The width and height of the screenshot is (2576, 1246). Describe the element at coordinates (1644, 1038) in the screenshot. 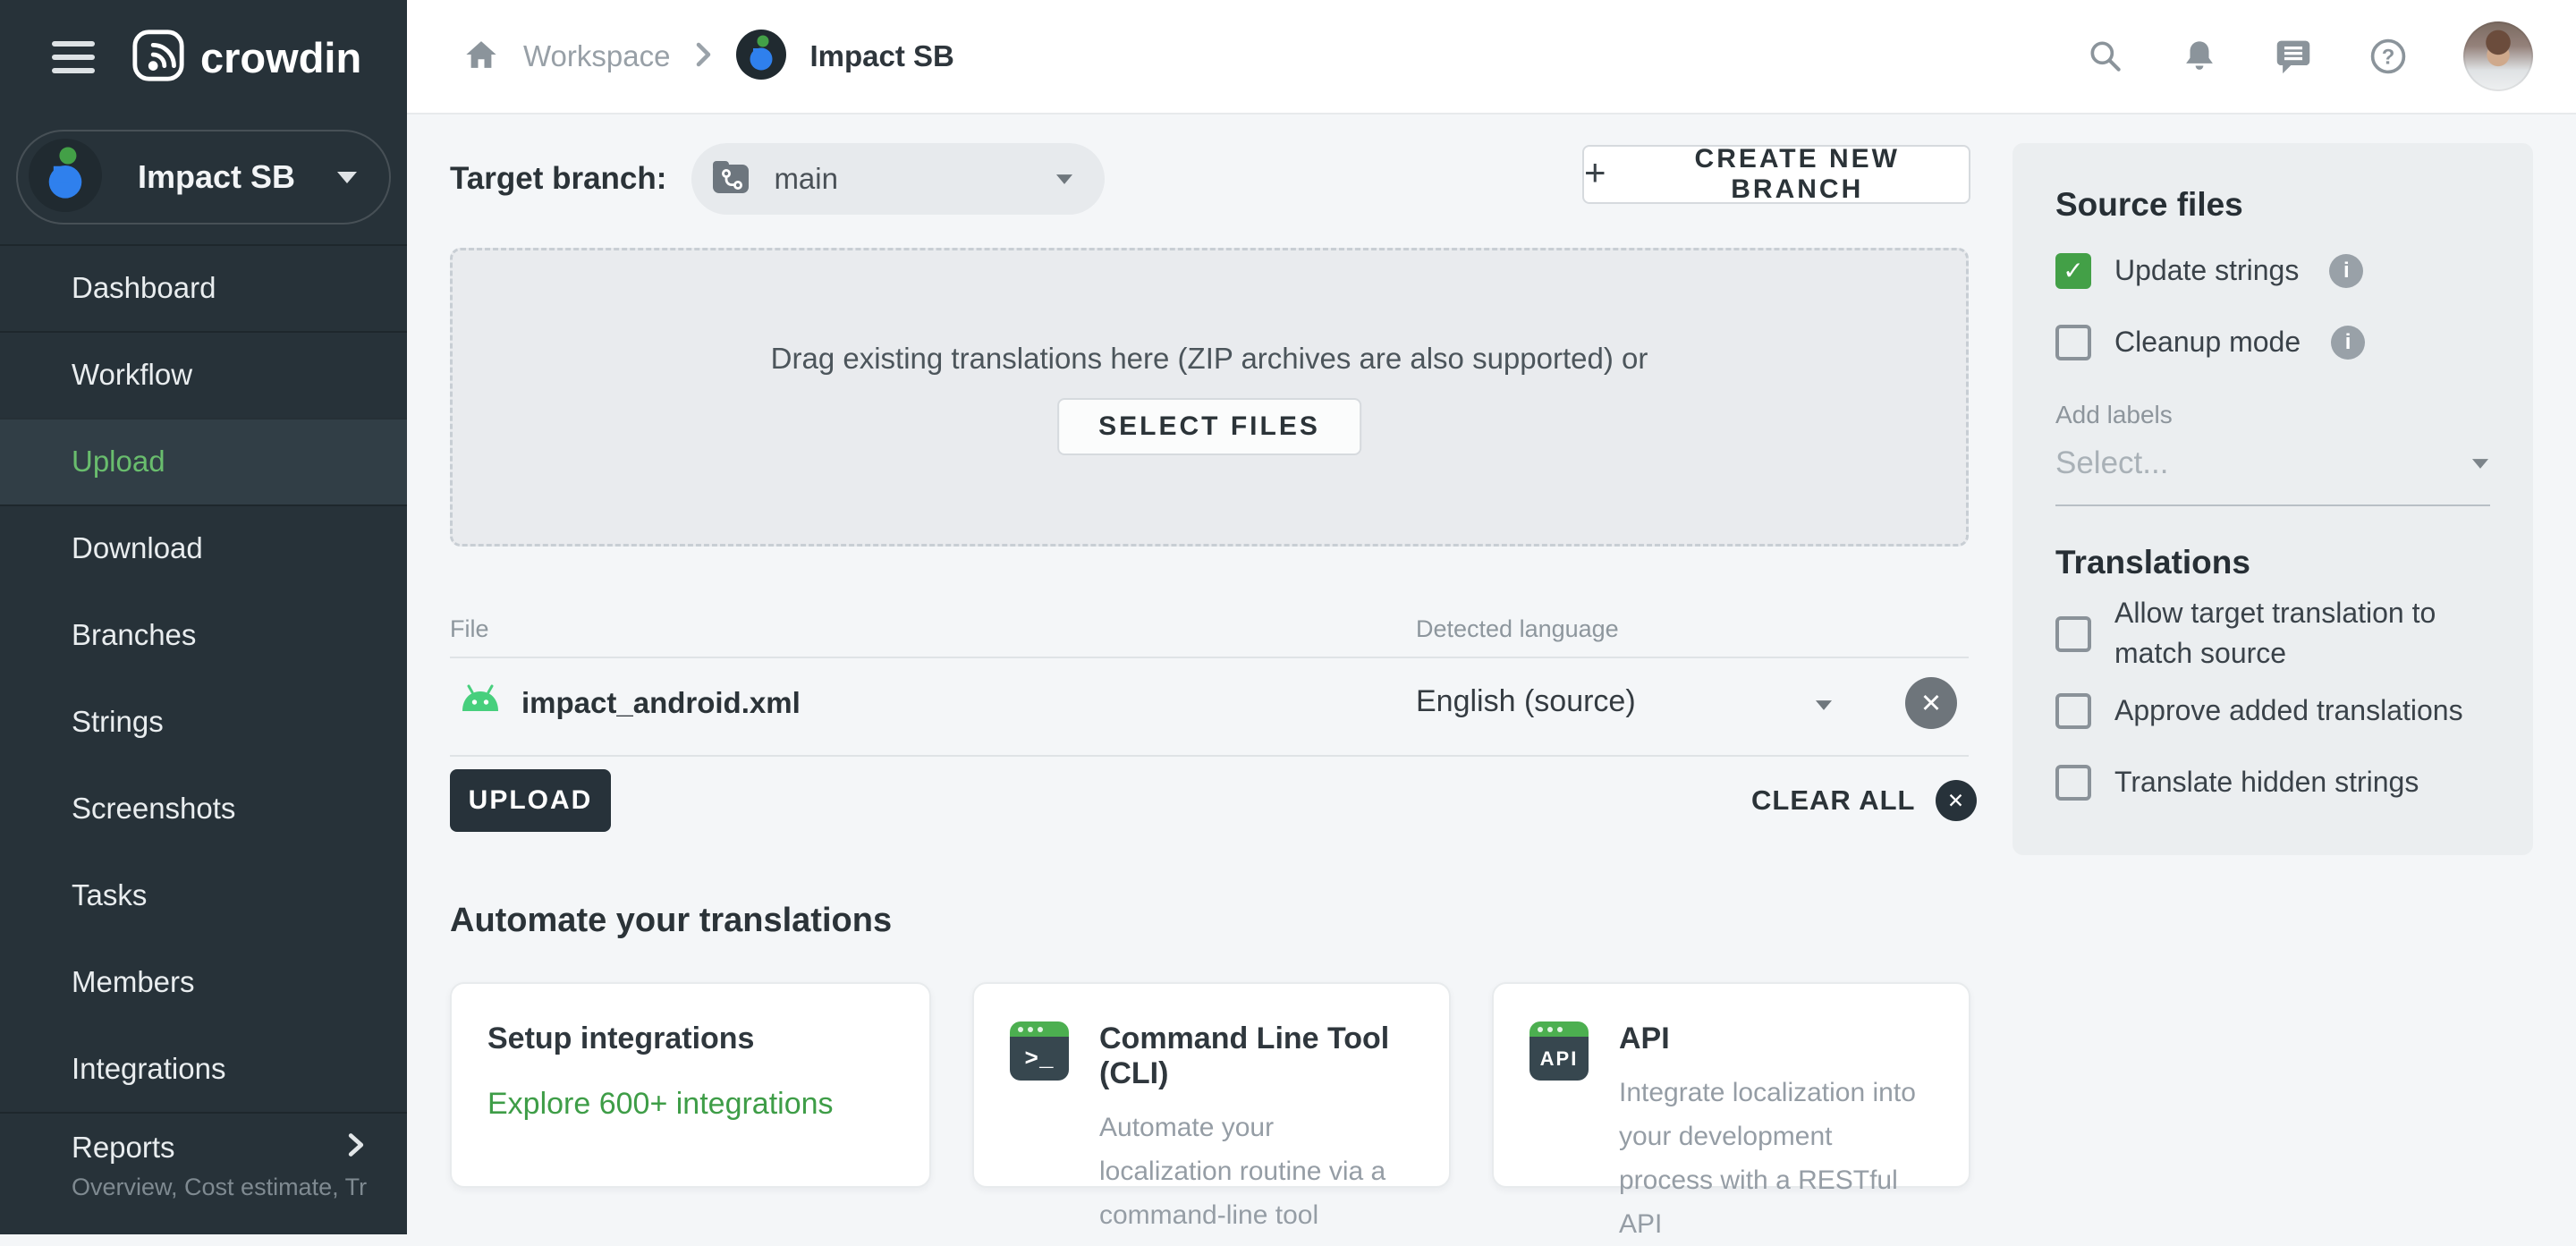

I see `card-title: API` at that location.